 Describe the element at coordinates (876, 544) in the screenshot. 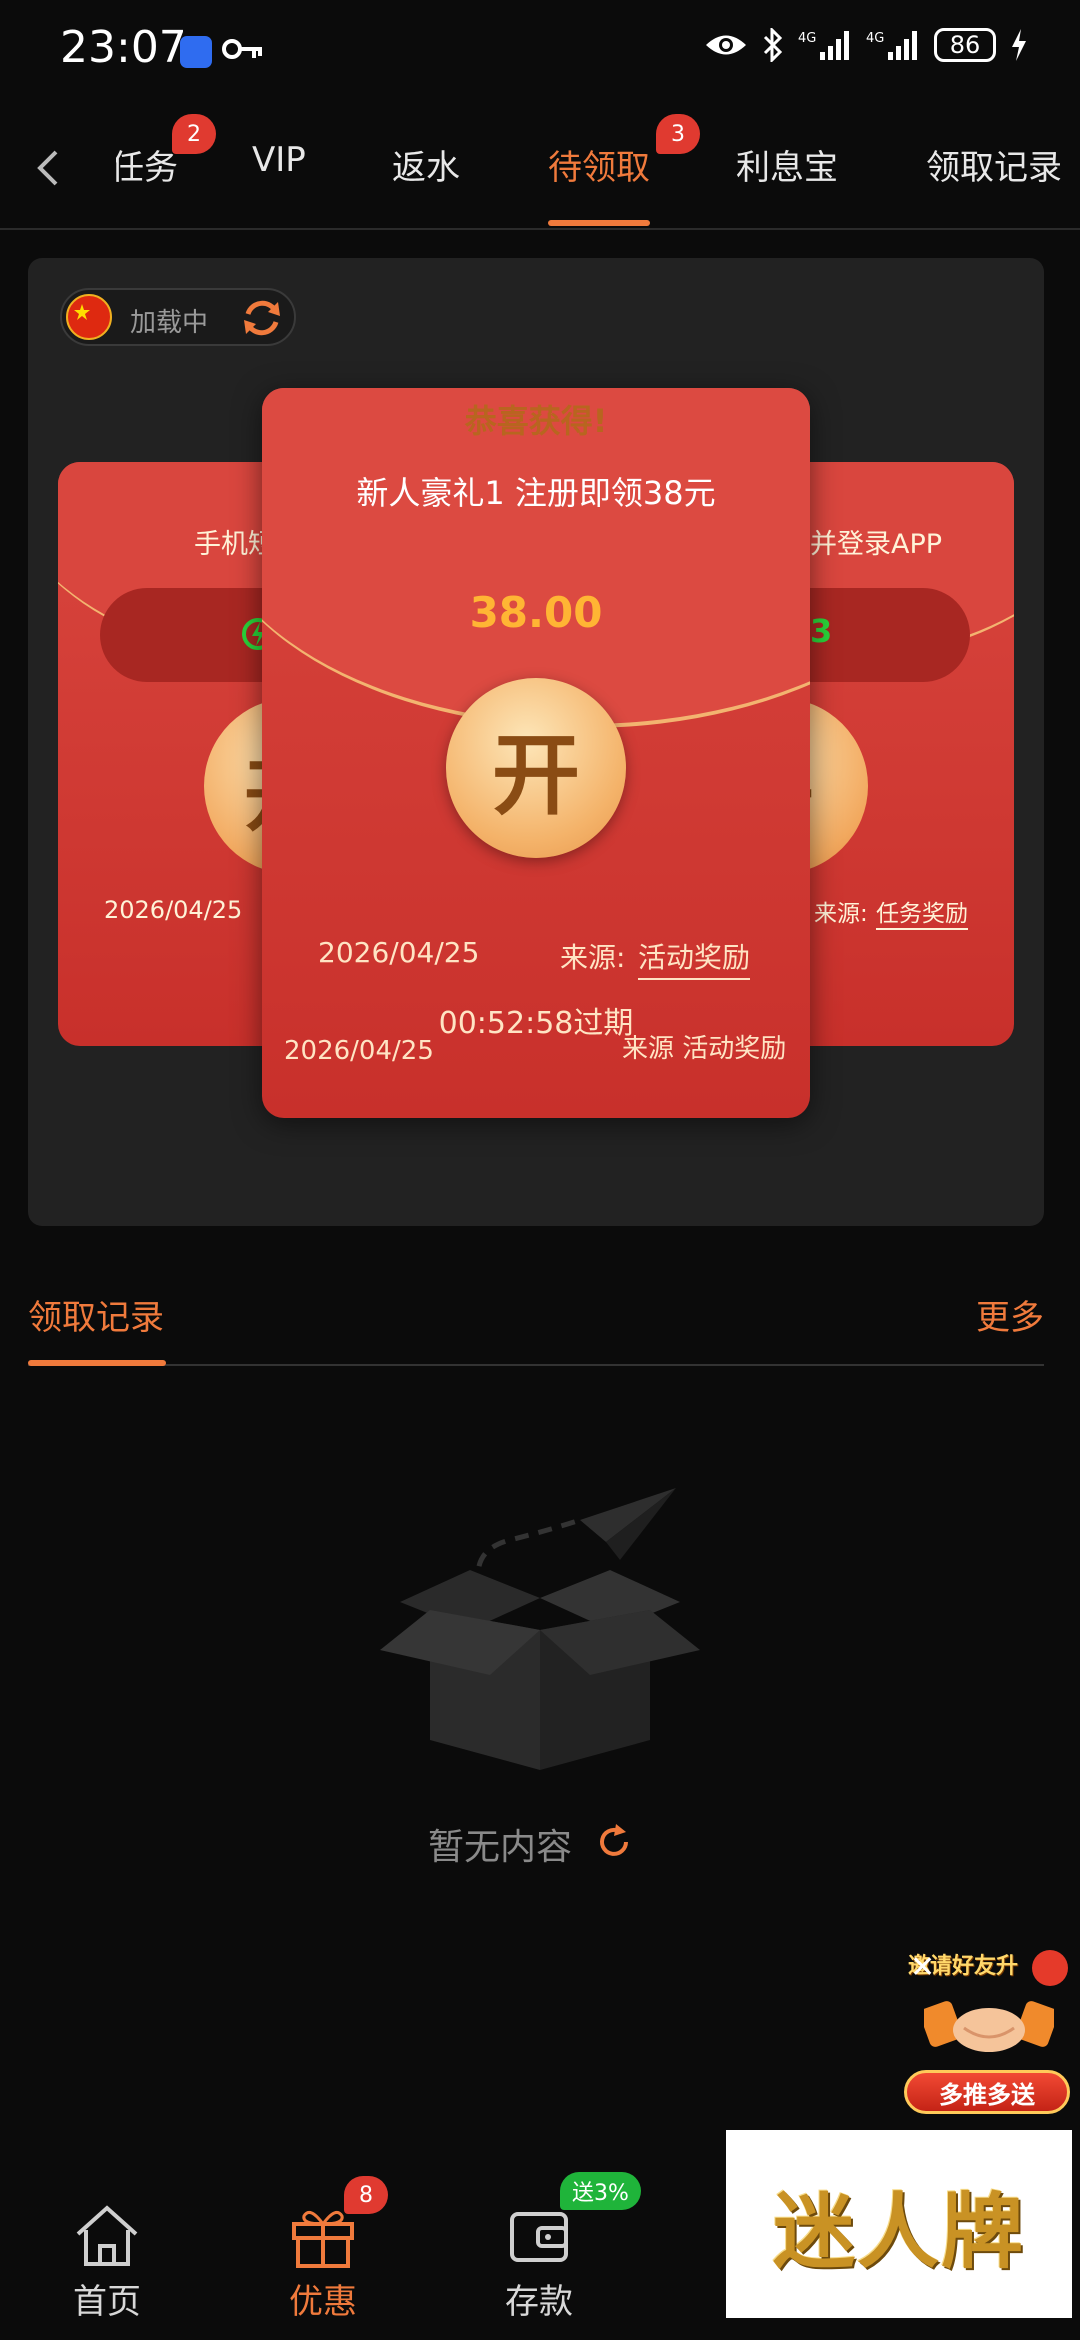

I see `right-card-title: 并登录APP` at that location.